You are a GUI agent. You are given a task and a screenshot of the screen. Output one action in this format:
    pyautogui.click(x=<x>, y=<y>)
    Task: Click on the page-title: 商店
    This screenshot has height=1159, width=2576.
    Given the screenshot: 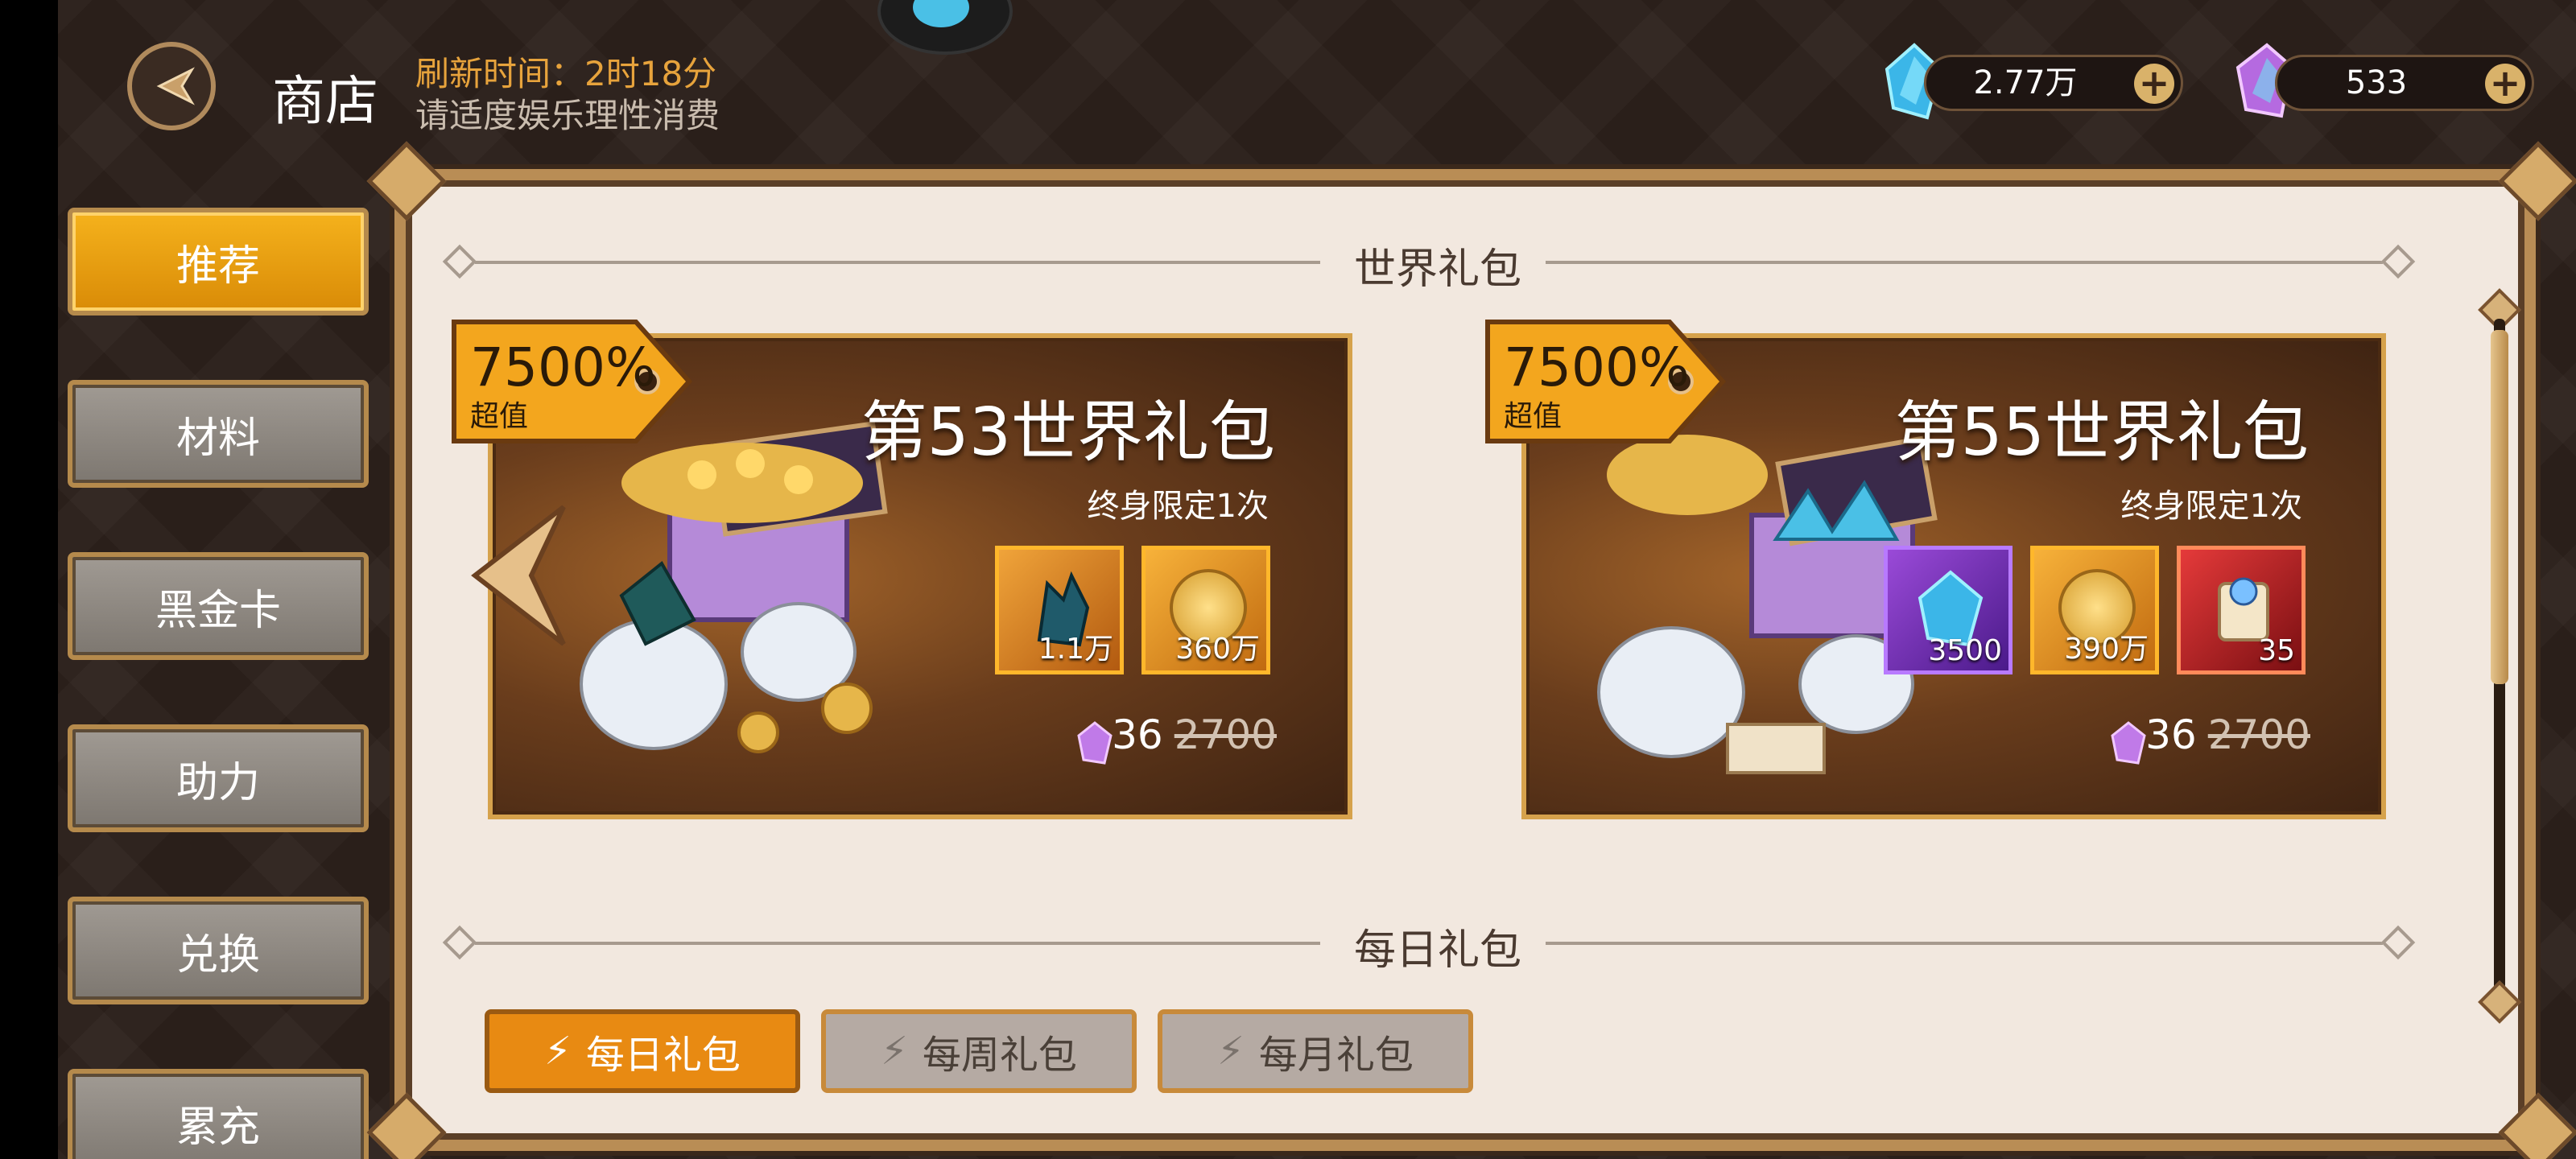 What is the action you would take?
    pyautogui.click(x=325, y=101)
    